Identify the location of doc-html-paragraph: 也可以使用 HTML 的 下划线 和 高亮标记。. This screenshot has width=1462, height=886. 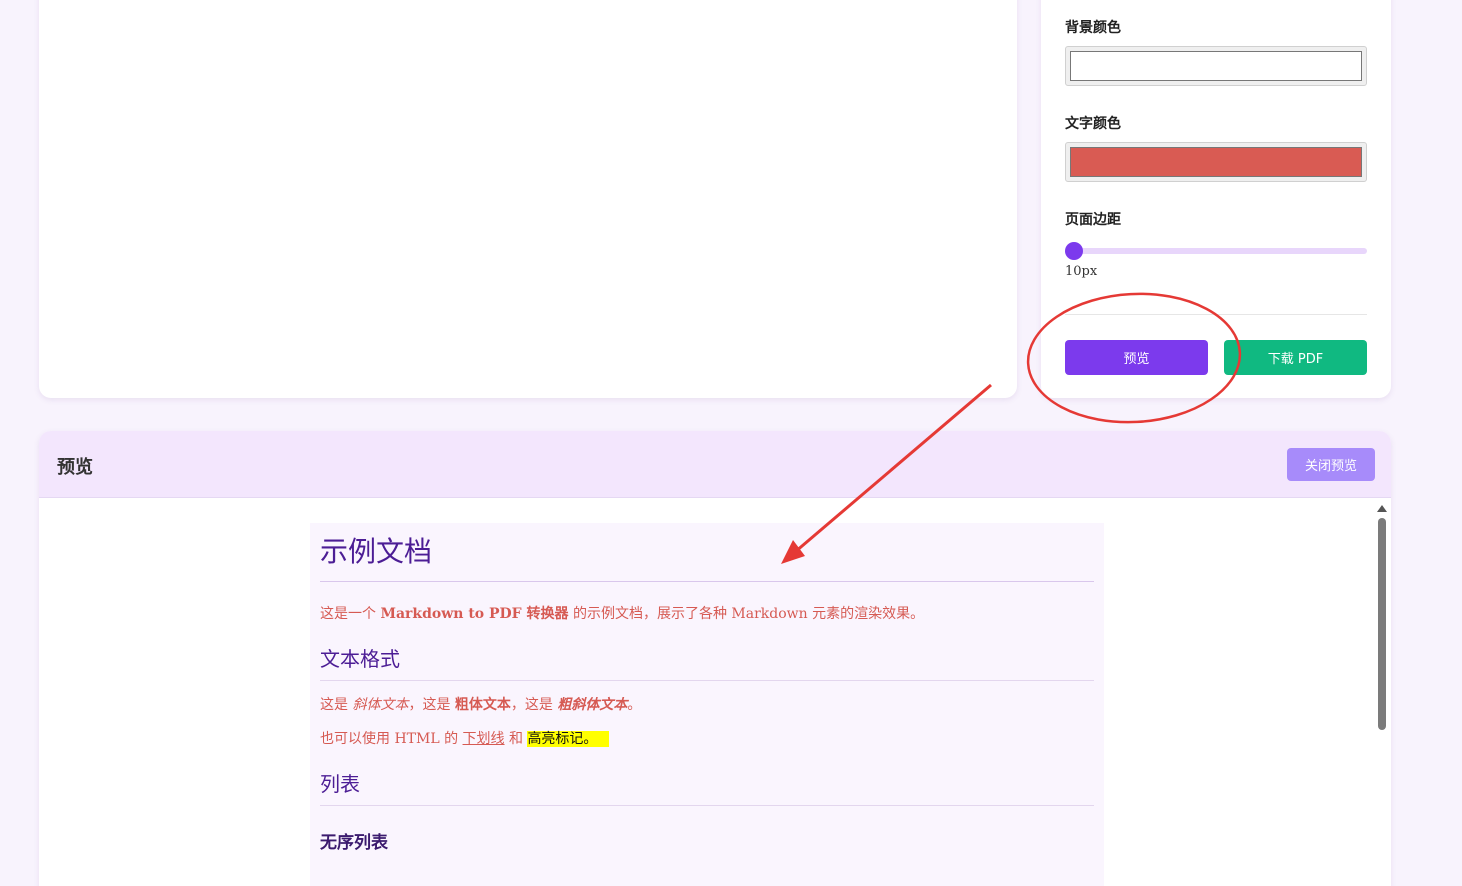
(707, 739).